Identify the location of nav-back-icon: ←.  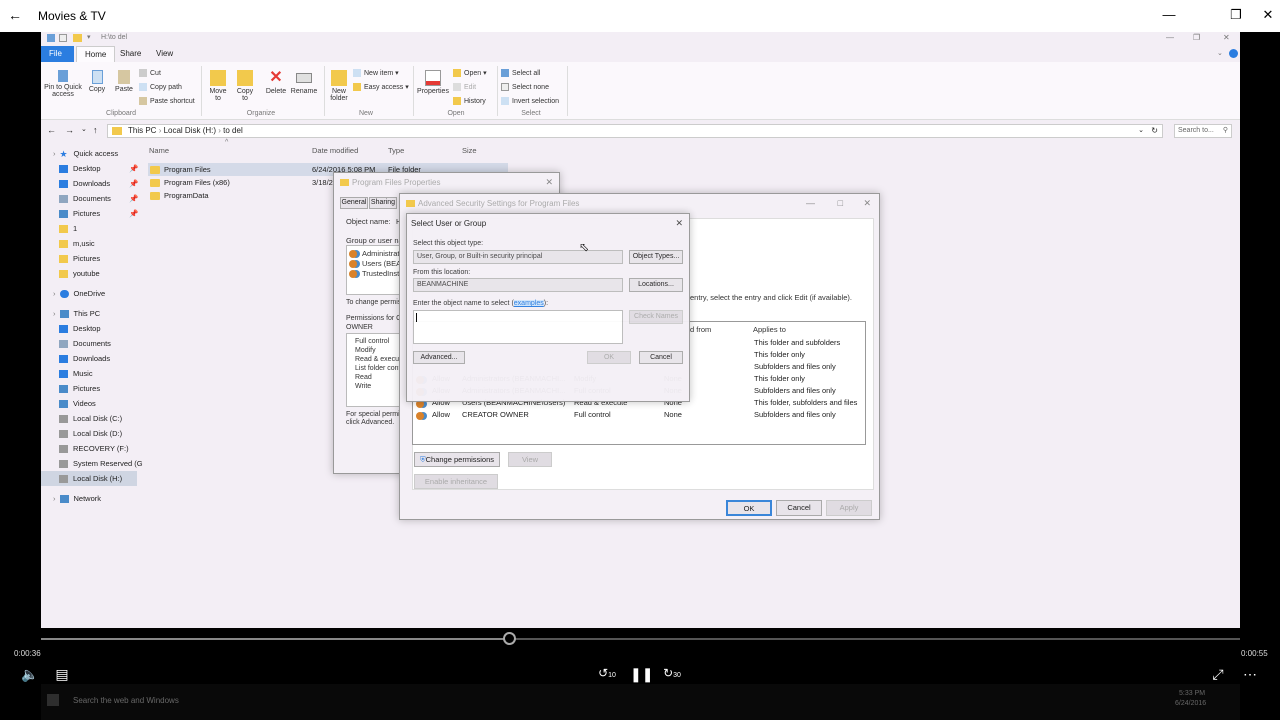
(51, 130).